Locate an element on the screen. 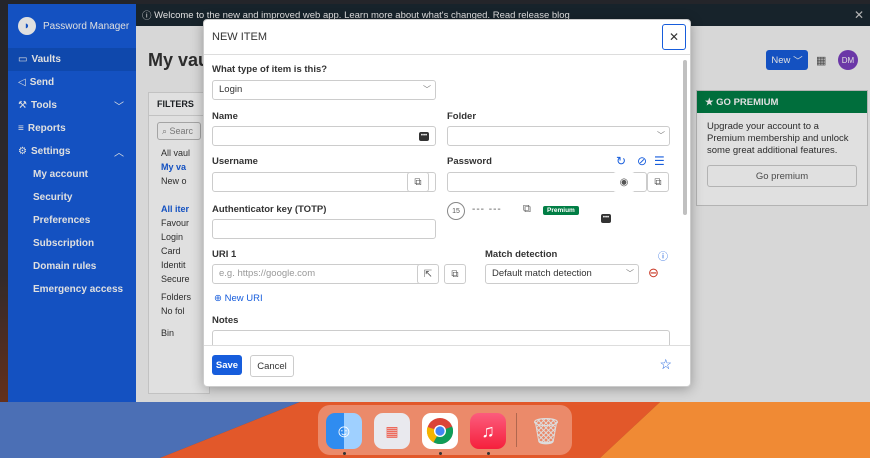  plus-circle-icon: ⊕ is located at coordinates (218, 298).